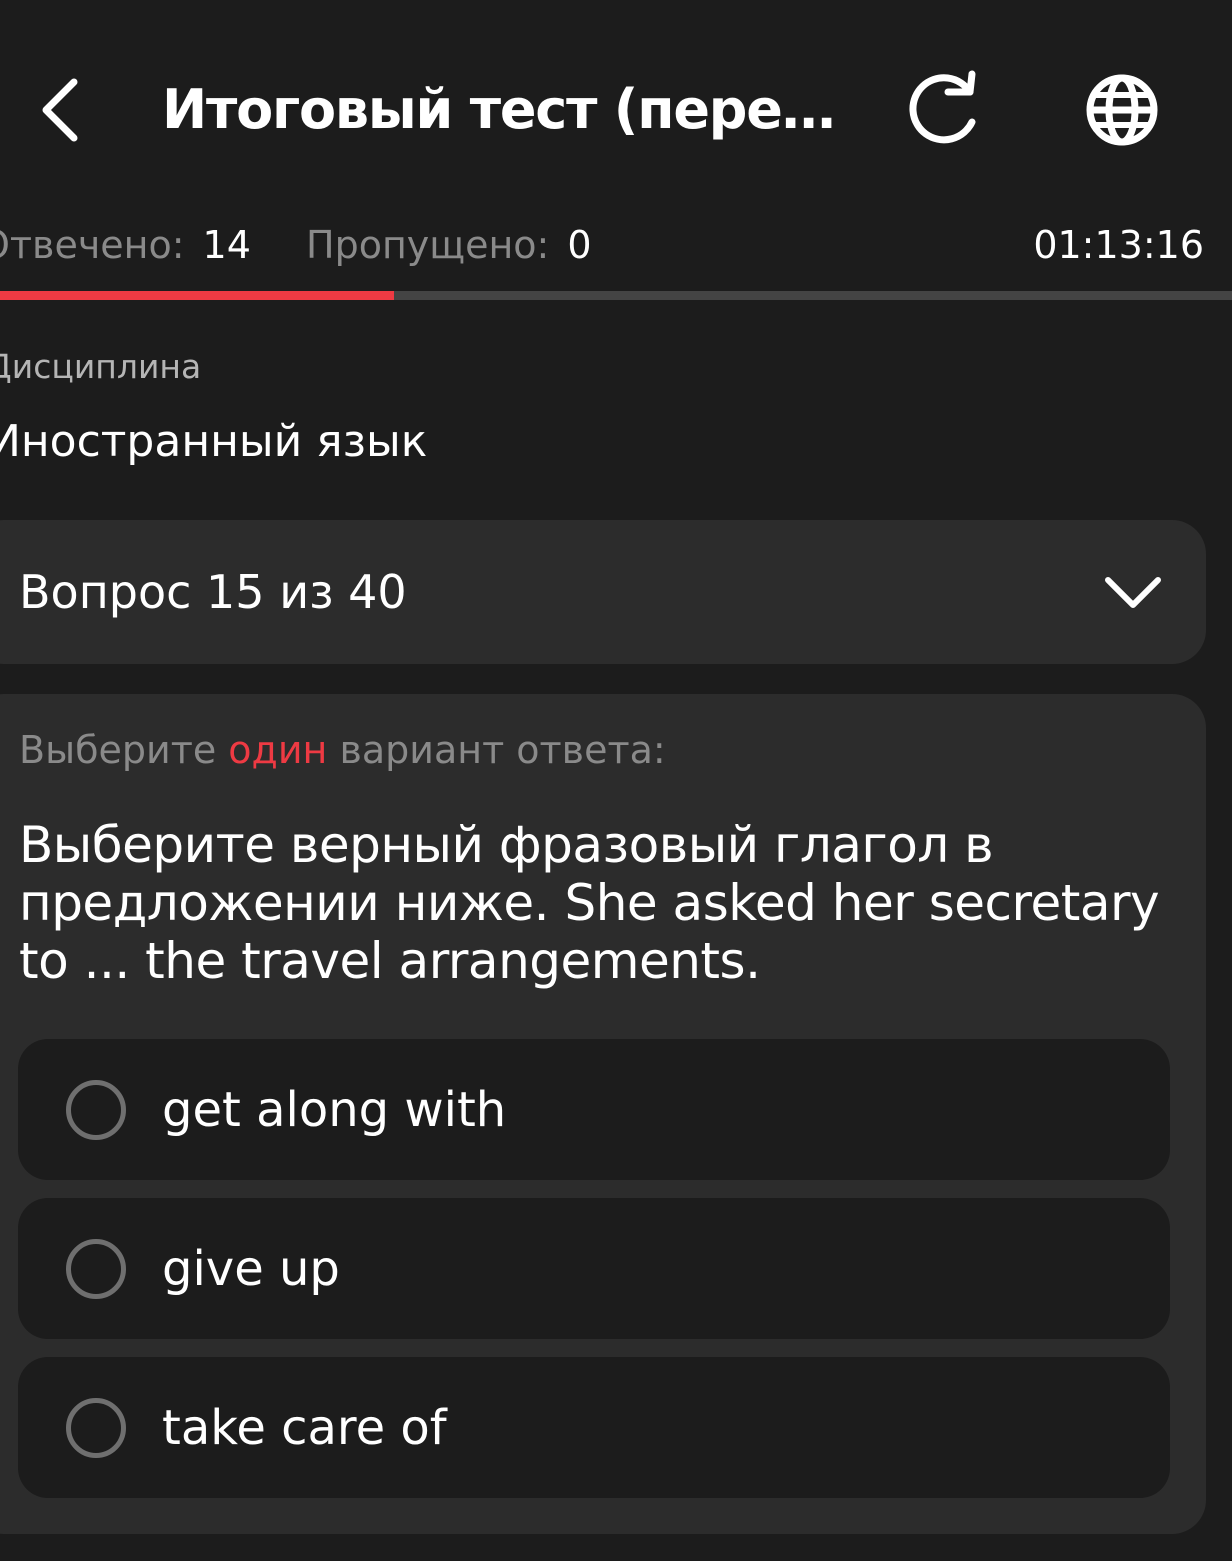  I want to click on back-button, so click(62, 110).